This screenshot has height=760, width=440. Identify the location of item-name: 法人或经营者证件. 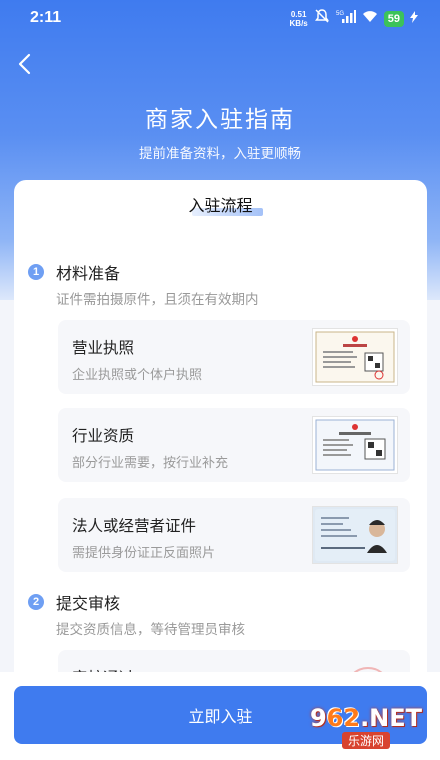
(134, 526).